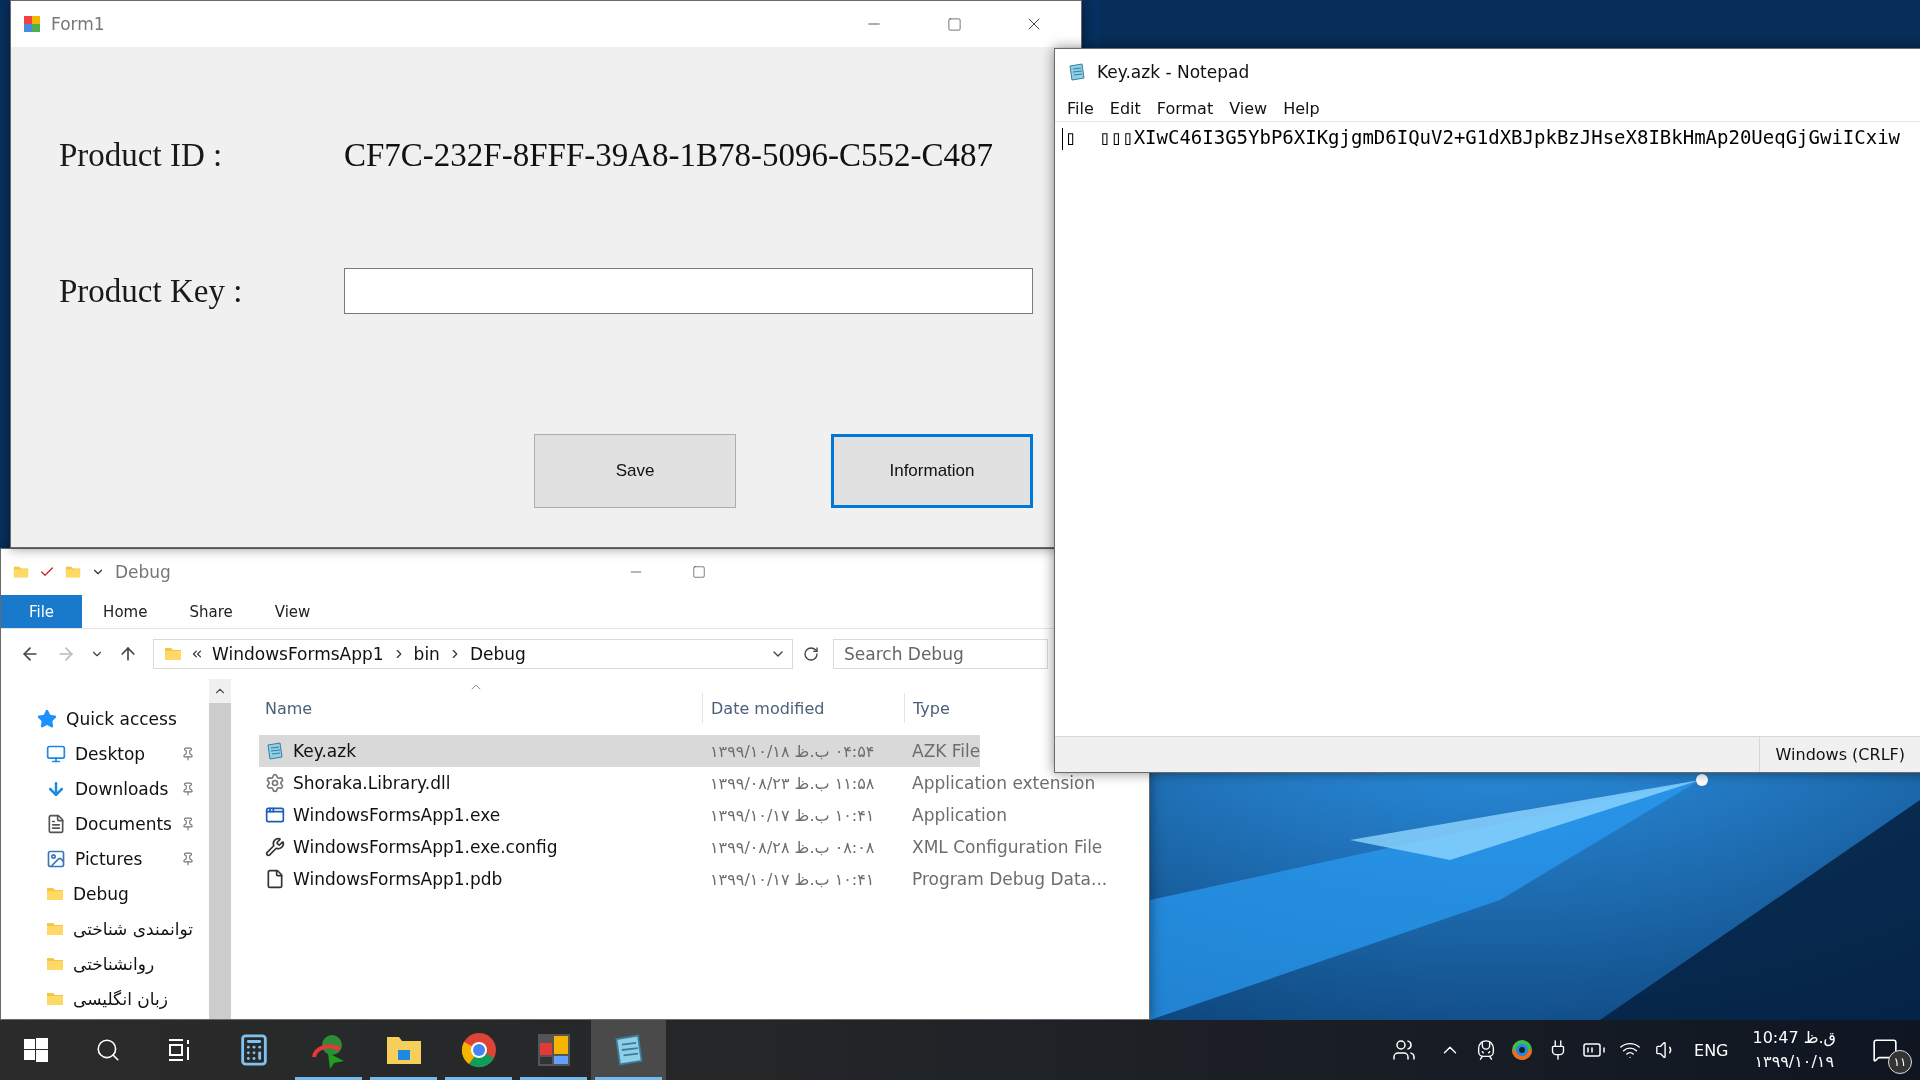 The height and width of the screenshot is (1080, 1920). Describe the element at coordinates (275, 783) in the screenshot. I see `settings-file-icon` at that location.